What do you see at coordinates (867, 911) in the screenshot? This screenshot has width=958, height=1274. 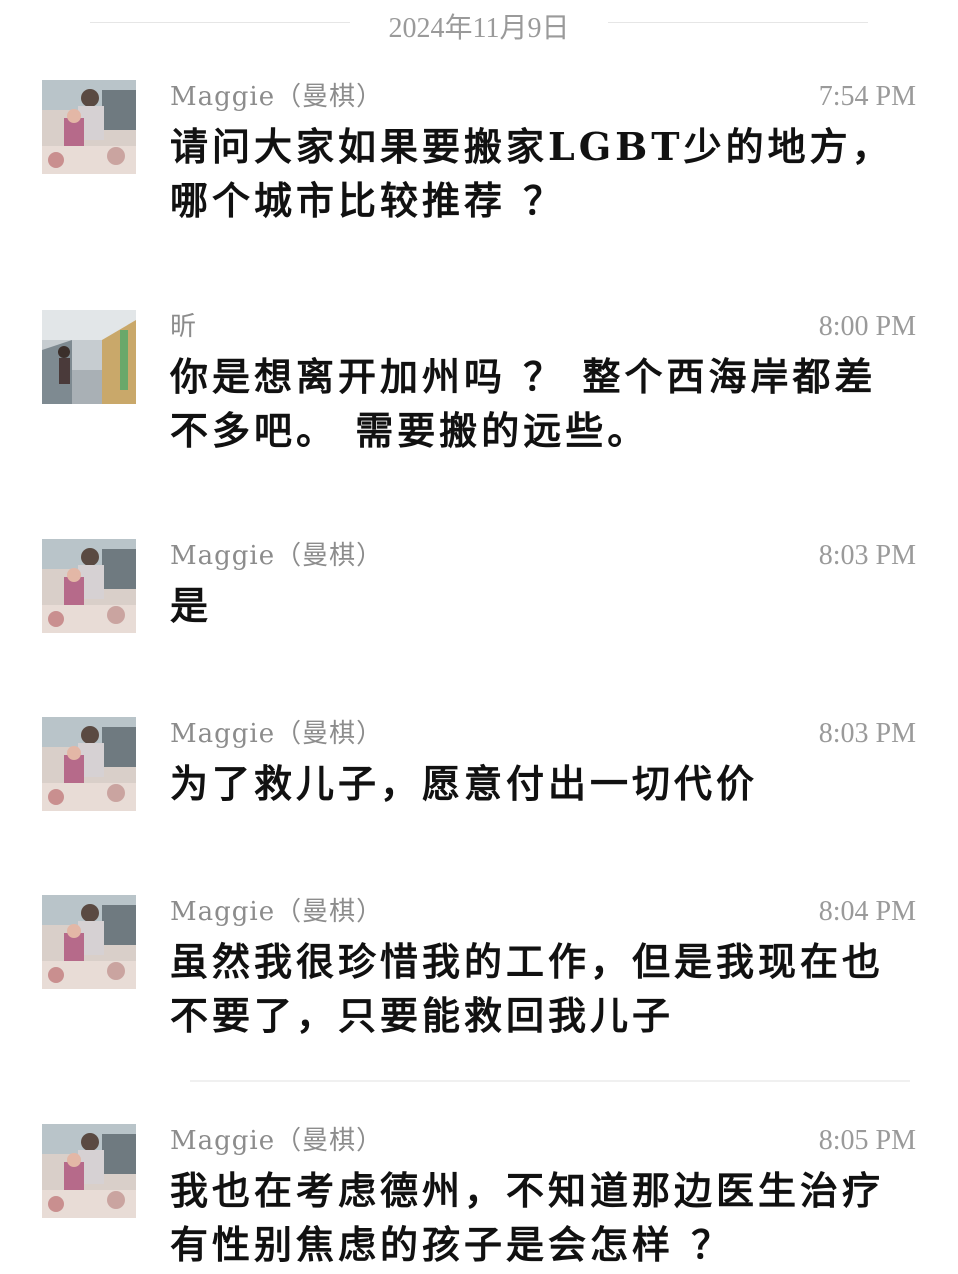 I see `timestamp: 8:04 PM` at bounding box center [867, 911].